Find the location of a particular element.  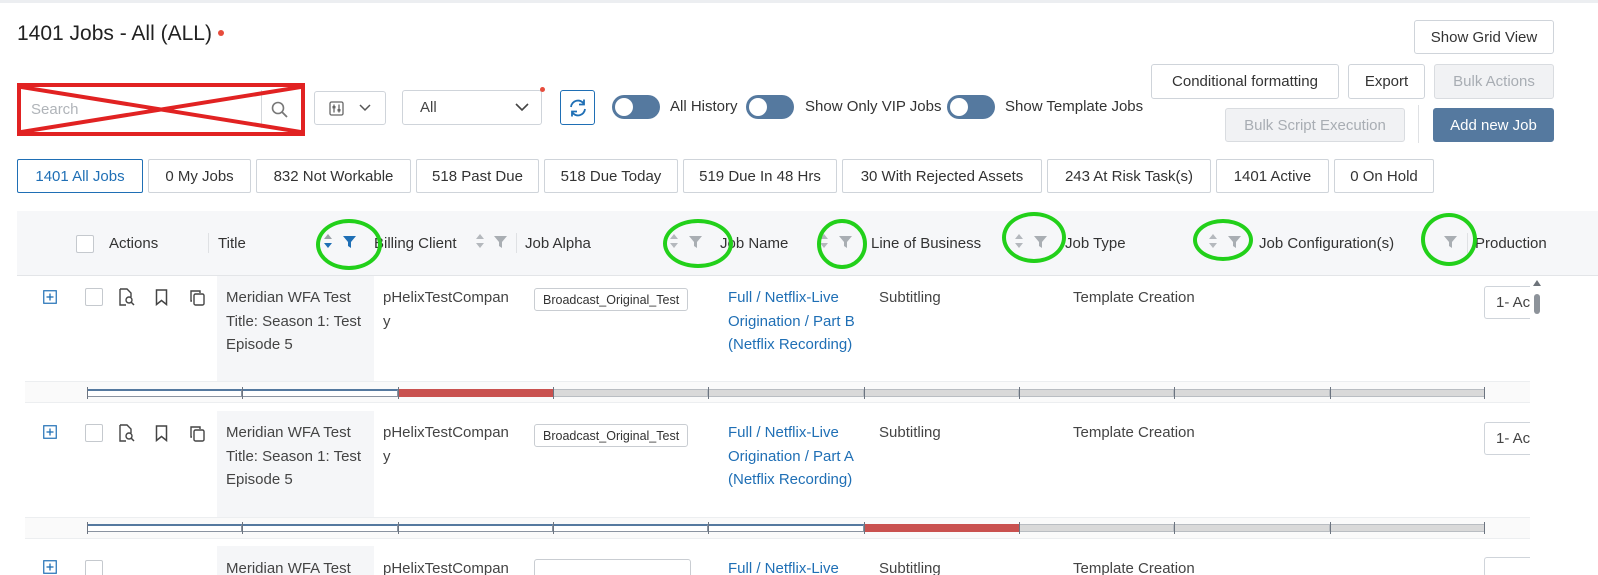

grid-vertical-scrollbar is located at coordinates (1537, 425).